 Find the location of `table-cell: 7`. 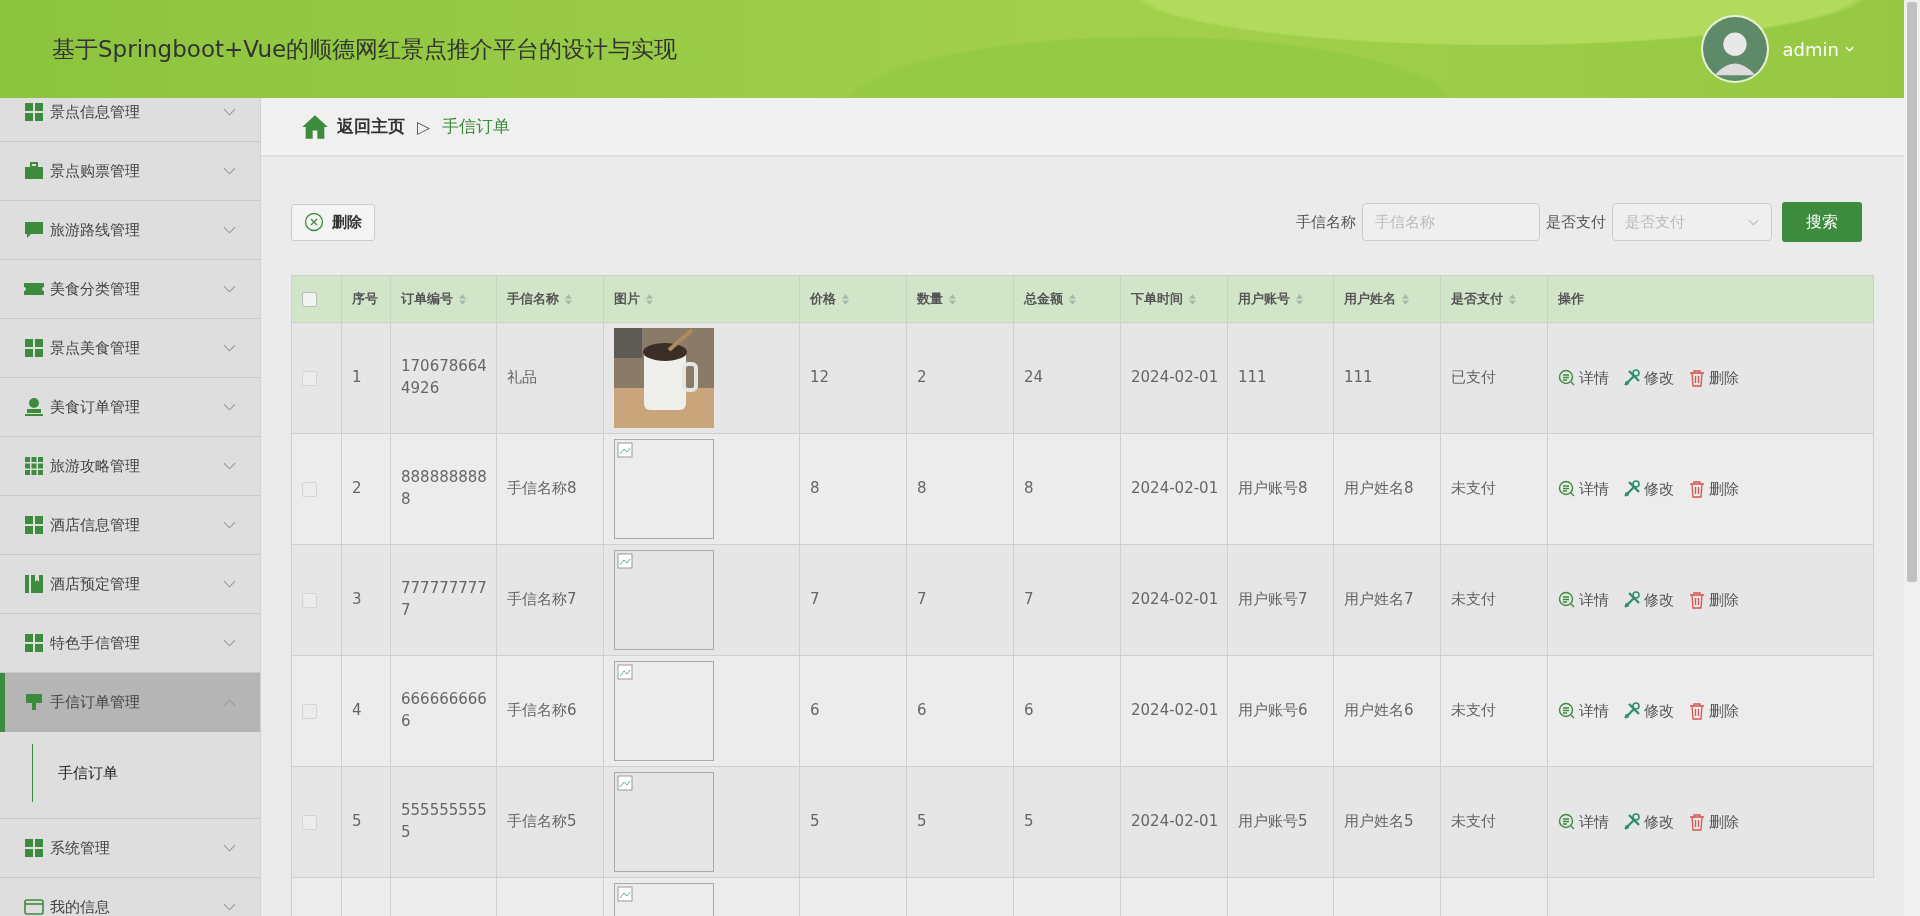

table-cell: 7 is located at coordinates (922, 599).